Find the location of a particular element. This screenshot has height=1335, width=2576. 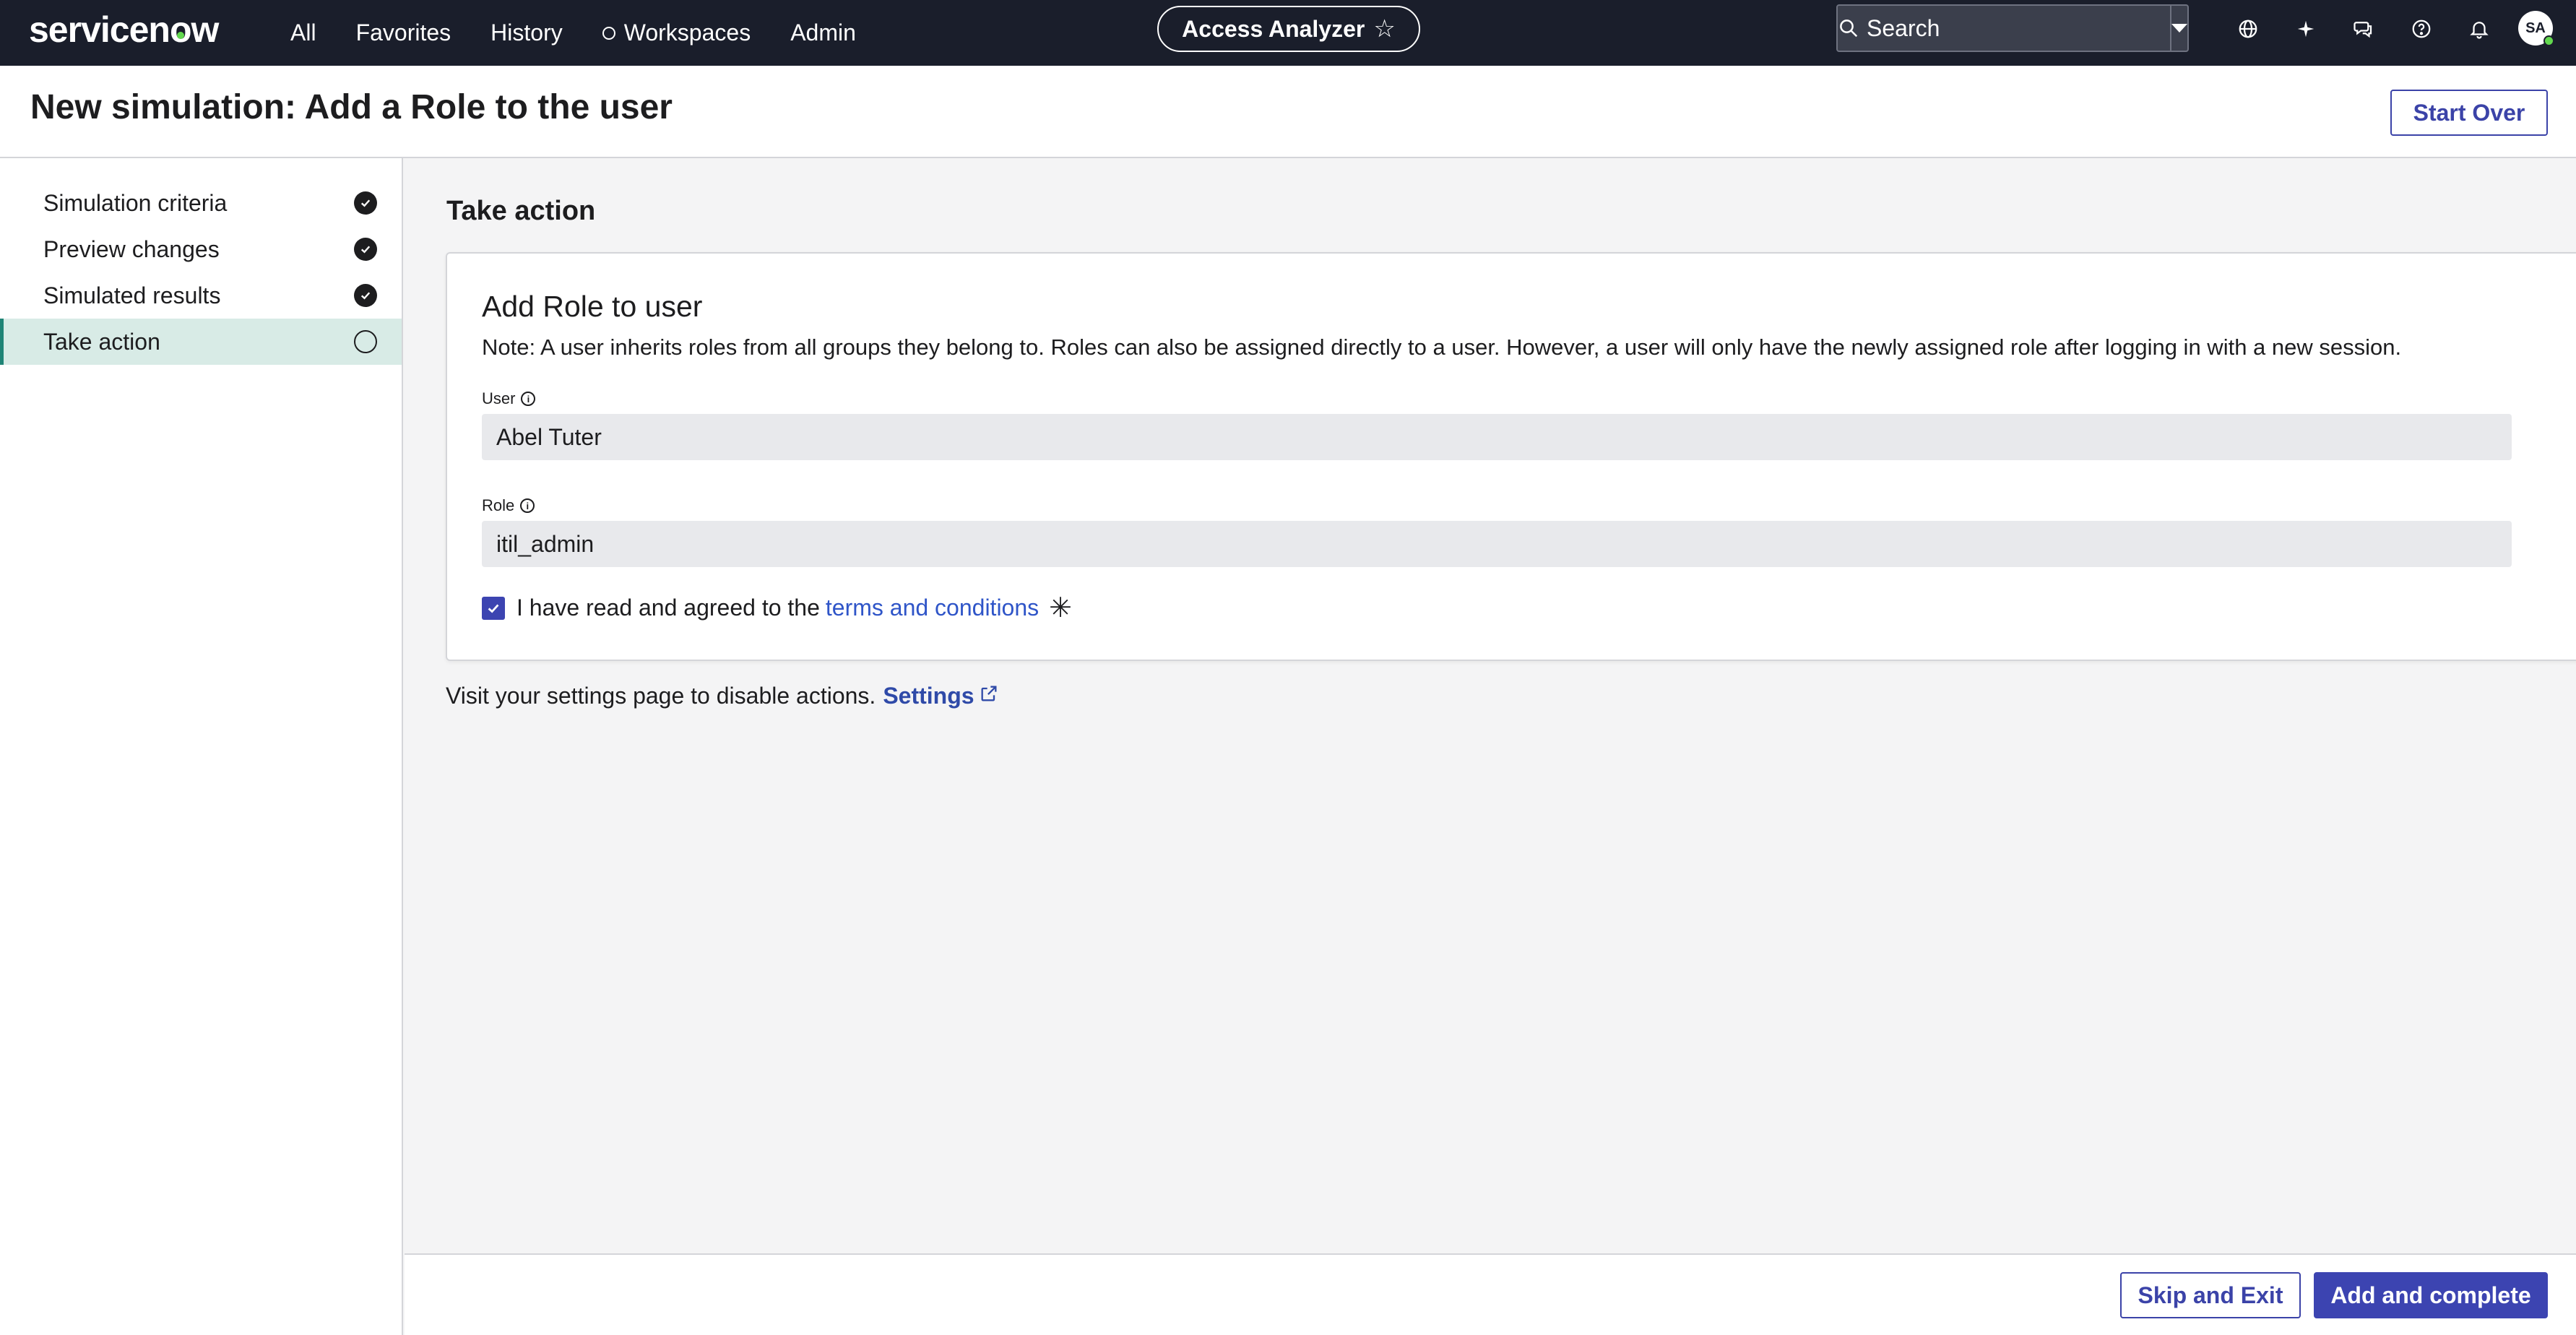

nav-icon-group is located at coordinates (2364, 29).